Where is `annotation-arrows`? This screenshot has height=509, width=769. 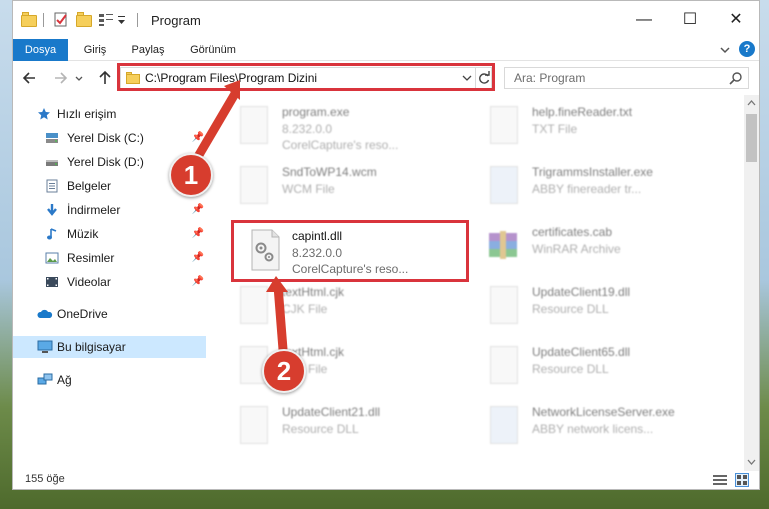 annotation-arrows is located at coordinates (240, 221).